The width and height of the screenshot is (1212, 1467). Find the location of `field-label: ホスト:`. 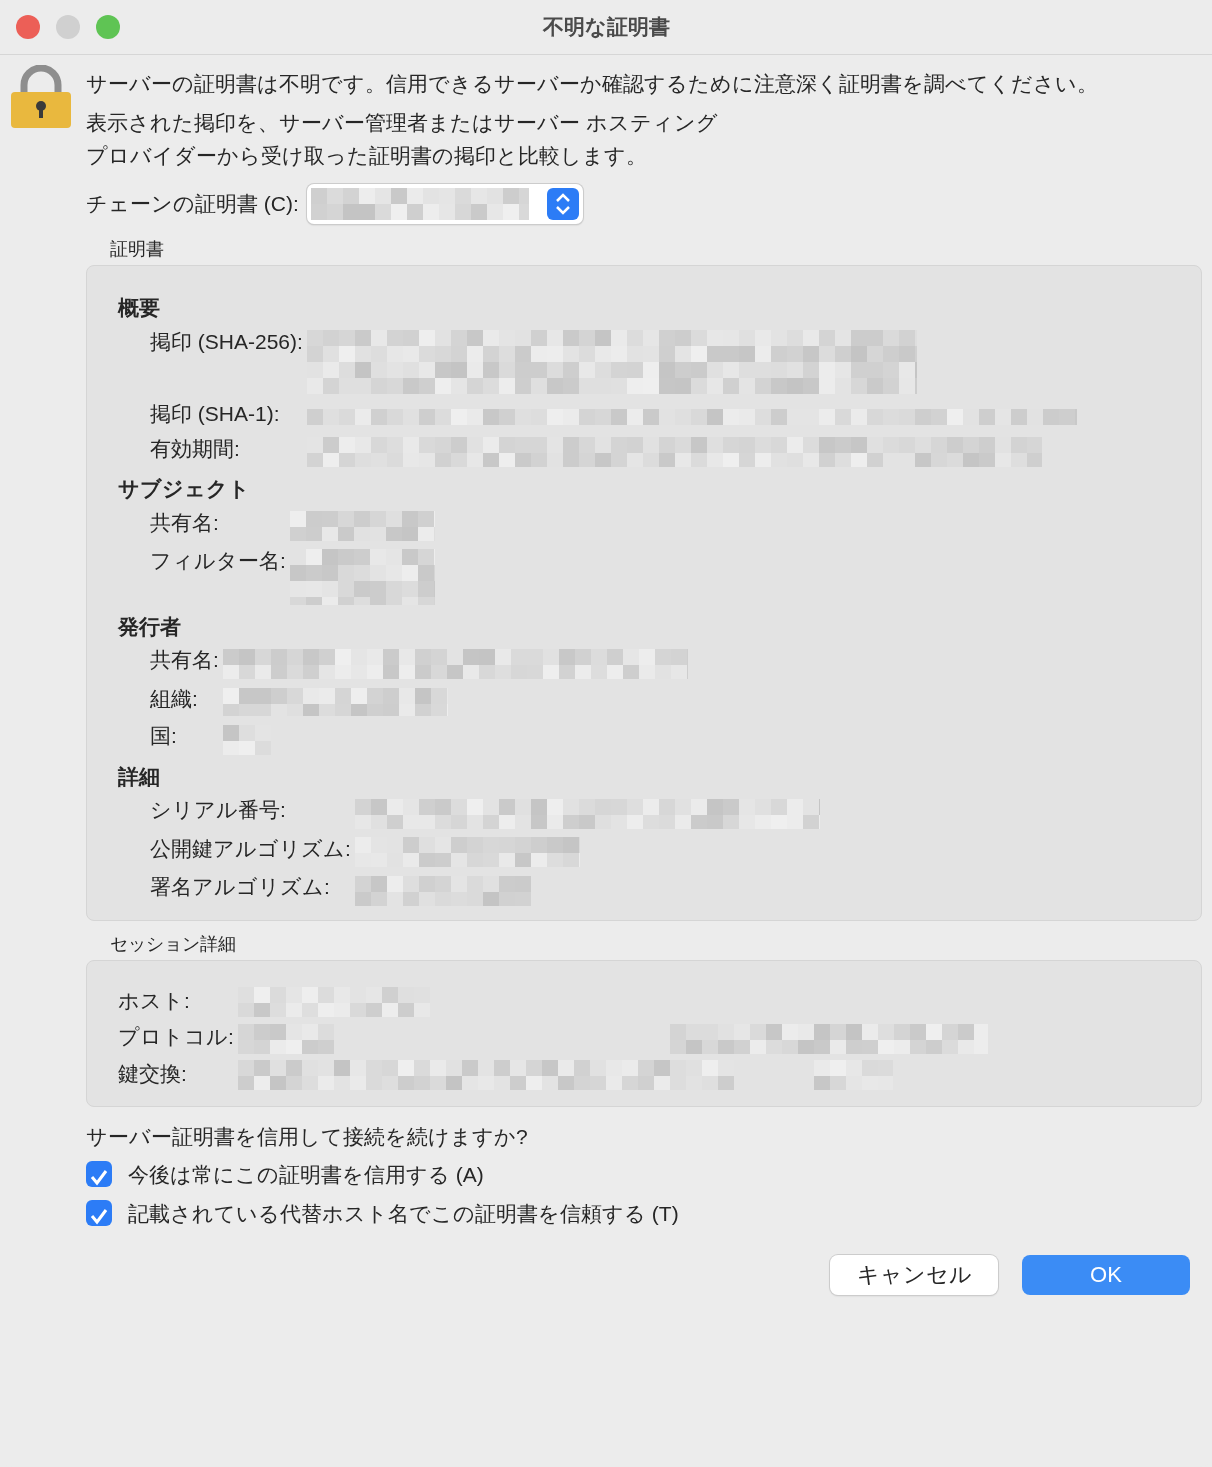

field-label: ホスト: is located at coordinates (154, 1000).